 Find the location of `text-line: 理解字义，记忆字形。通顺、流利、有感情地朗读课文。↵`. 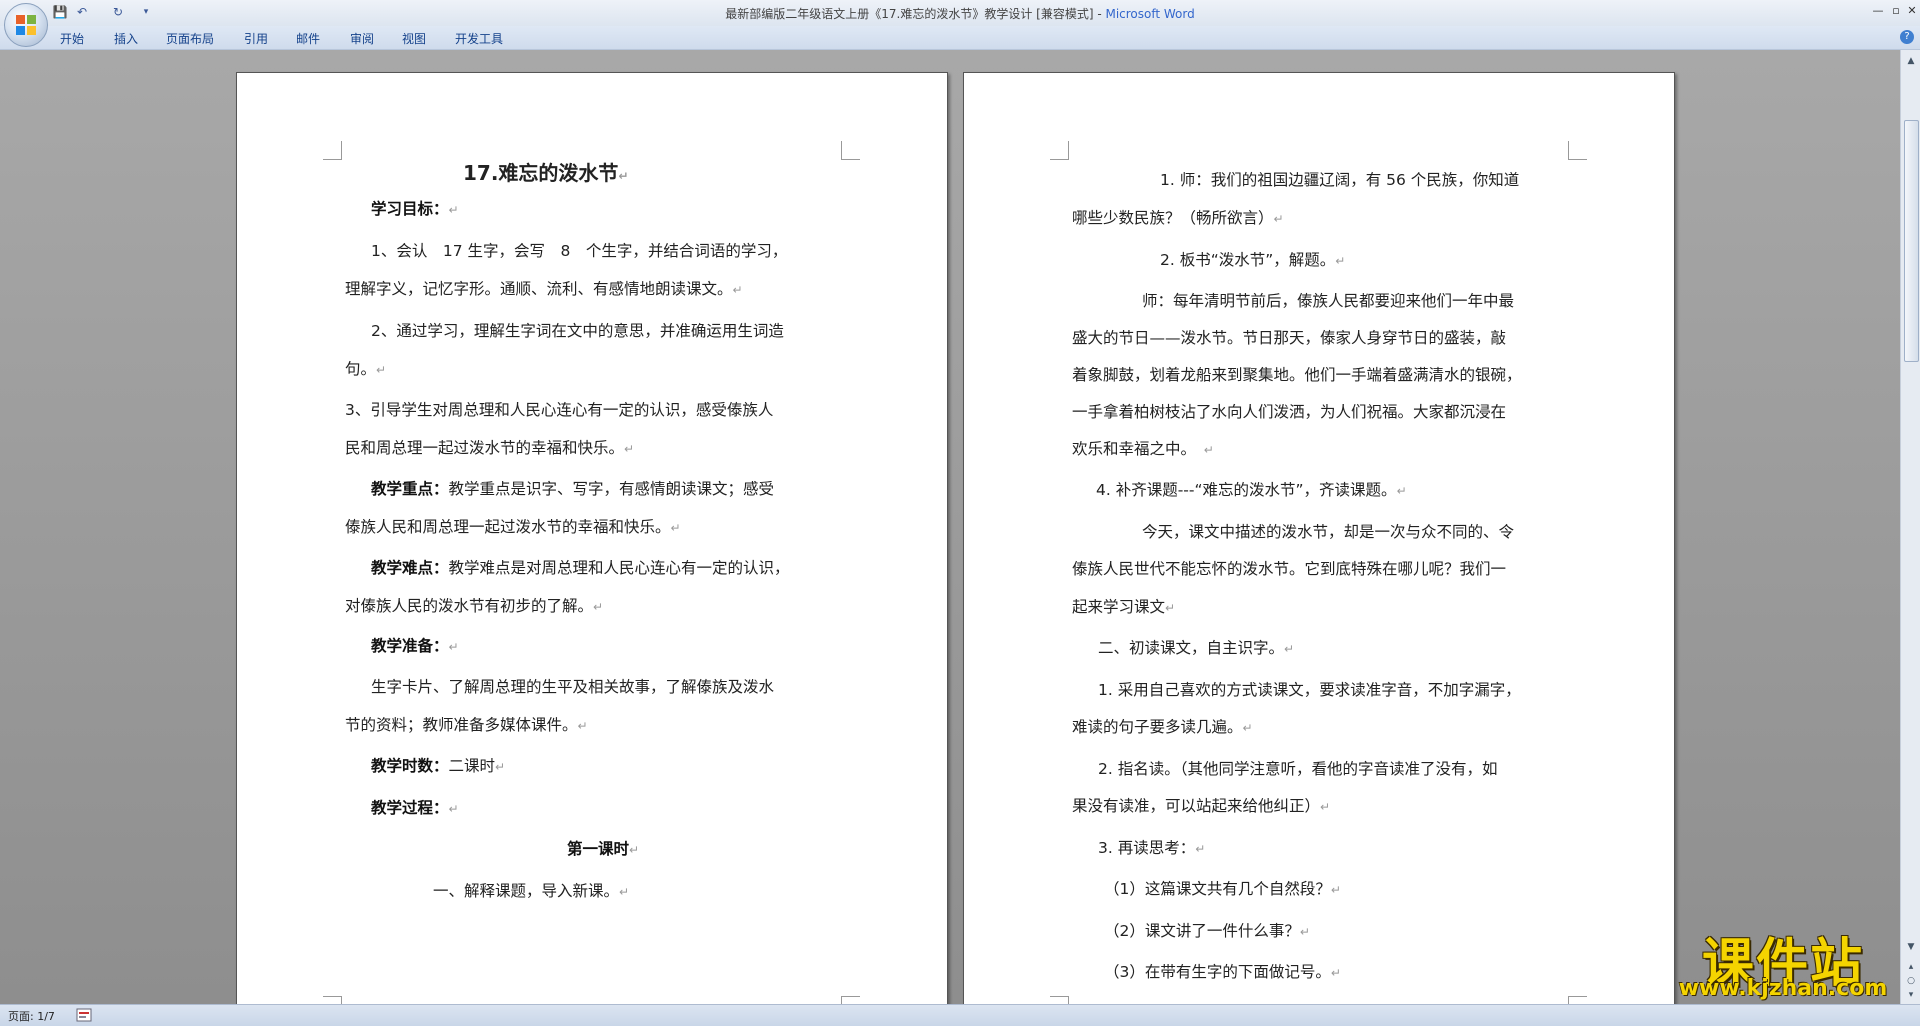

text-line: 理解字义，记忆字形。通顺、流利、有感情地朗读课文。↵ is located at coordinates (544, 289).